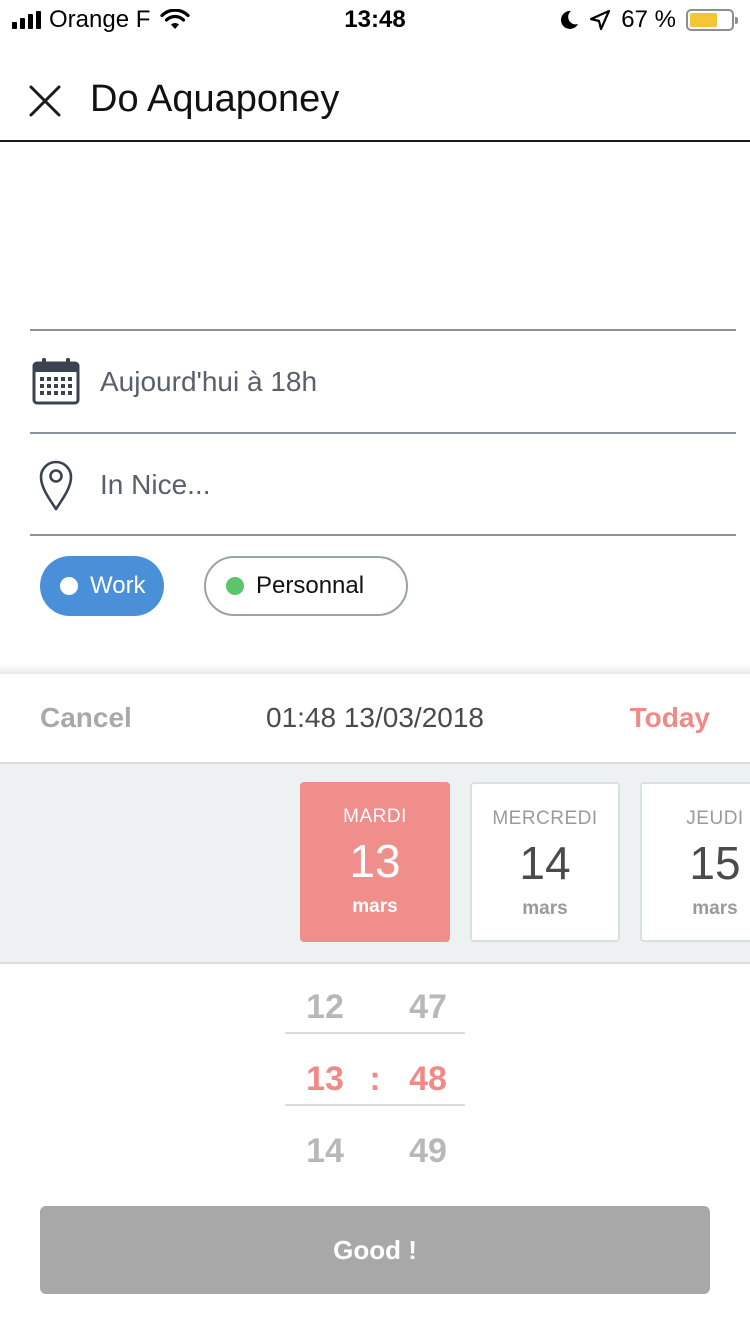 Image resolution: width=750 pixels, height=1334 pixels. I want to click on hour-option: 14, so click(325, 1151).